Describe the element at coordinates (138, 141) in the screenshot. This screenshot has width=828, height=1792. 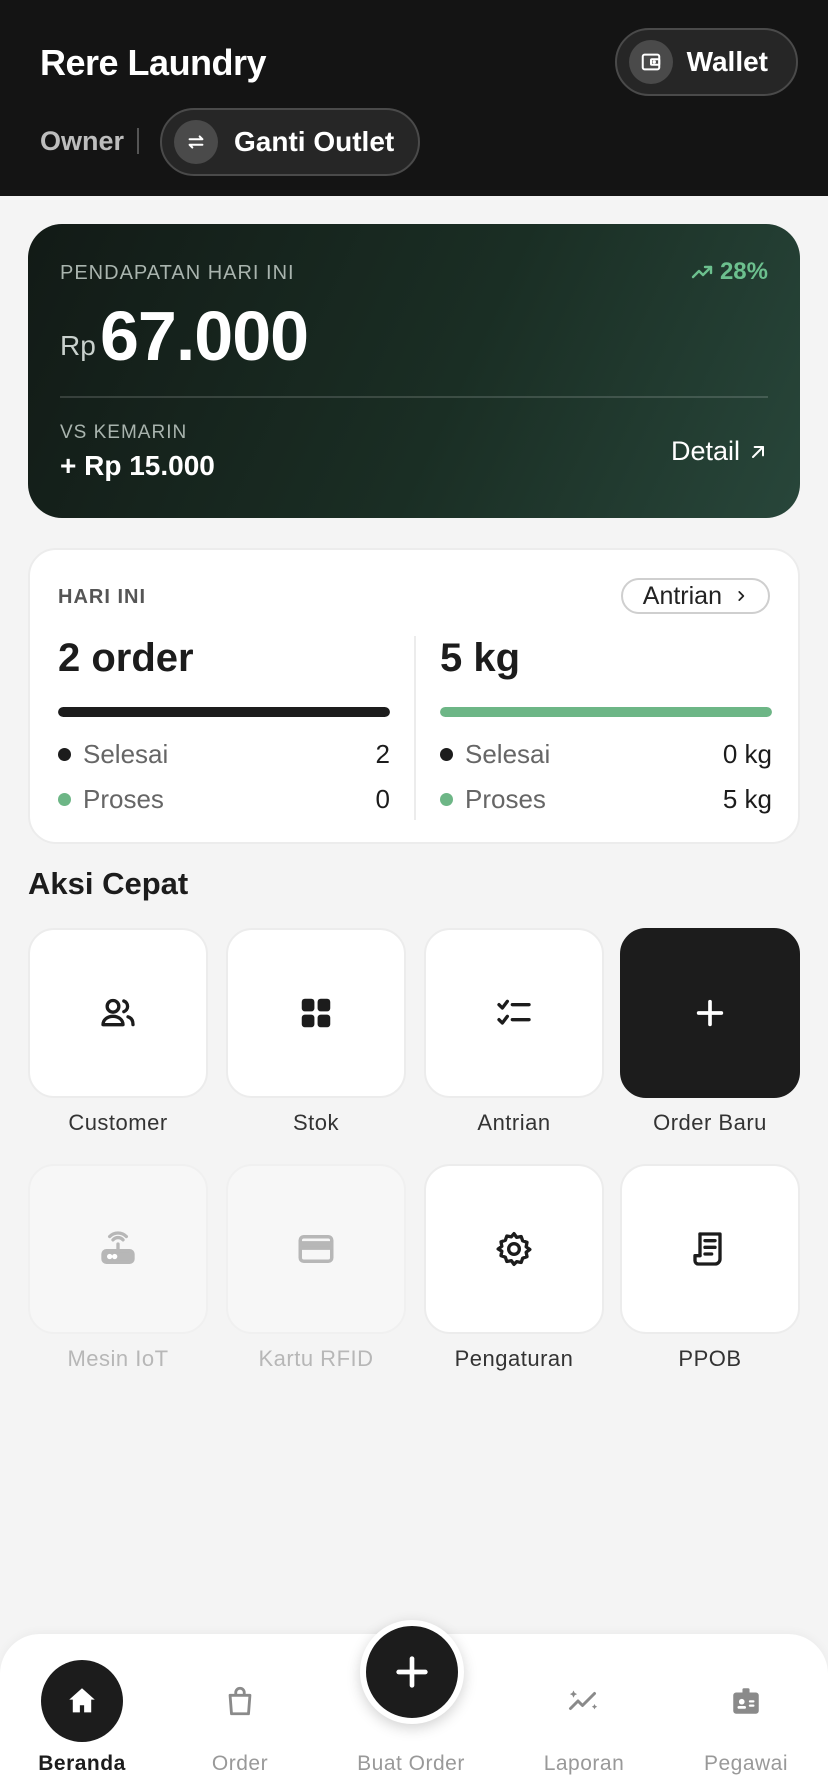
I see `header-divider` at that location.